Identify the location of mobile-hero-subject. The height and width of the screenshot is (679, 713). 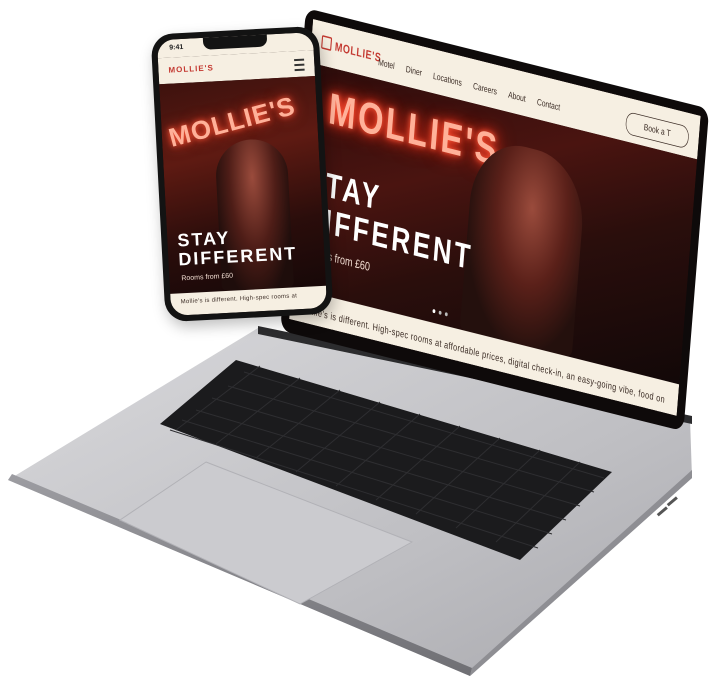
(254, 214).